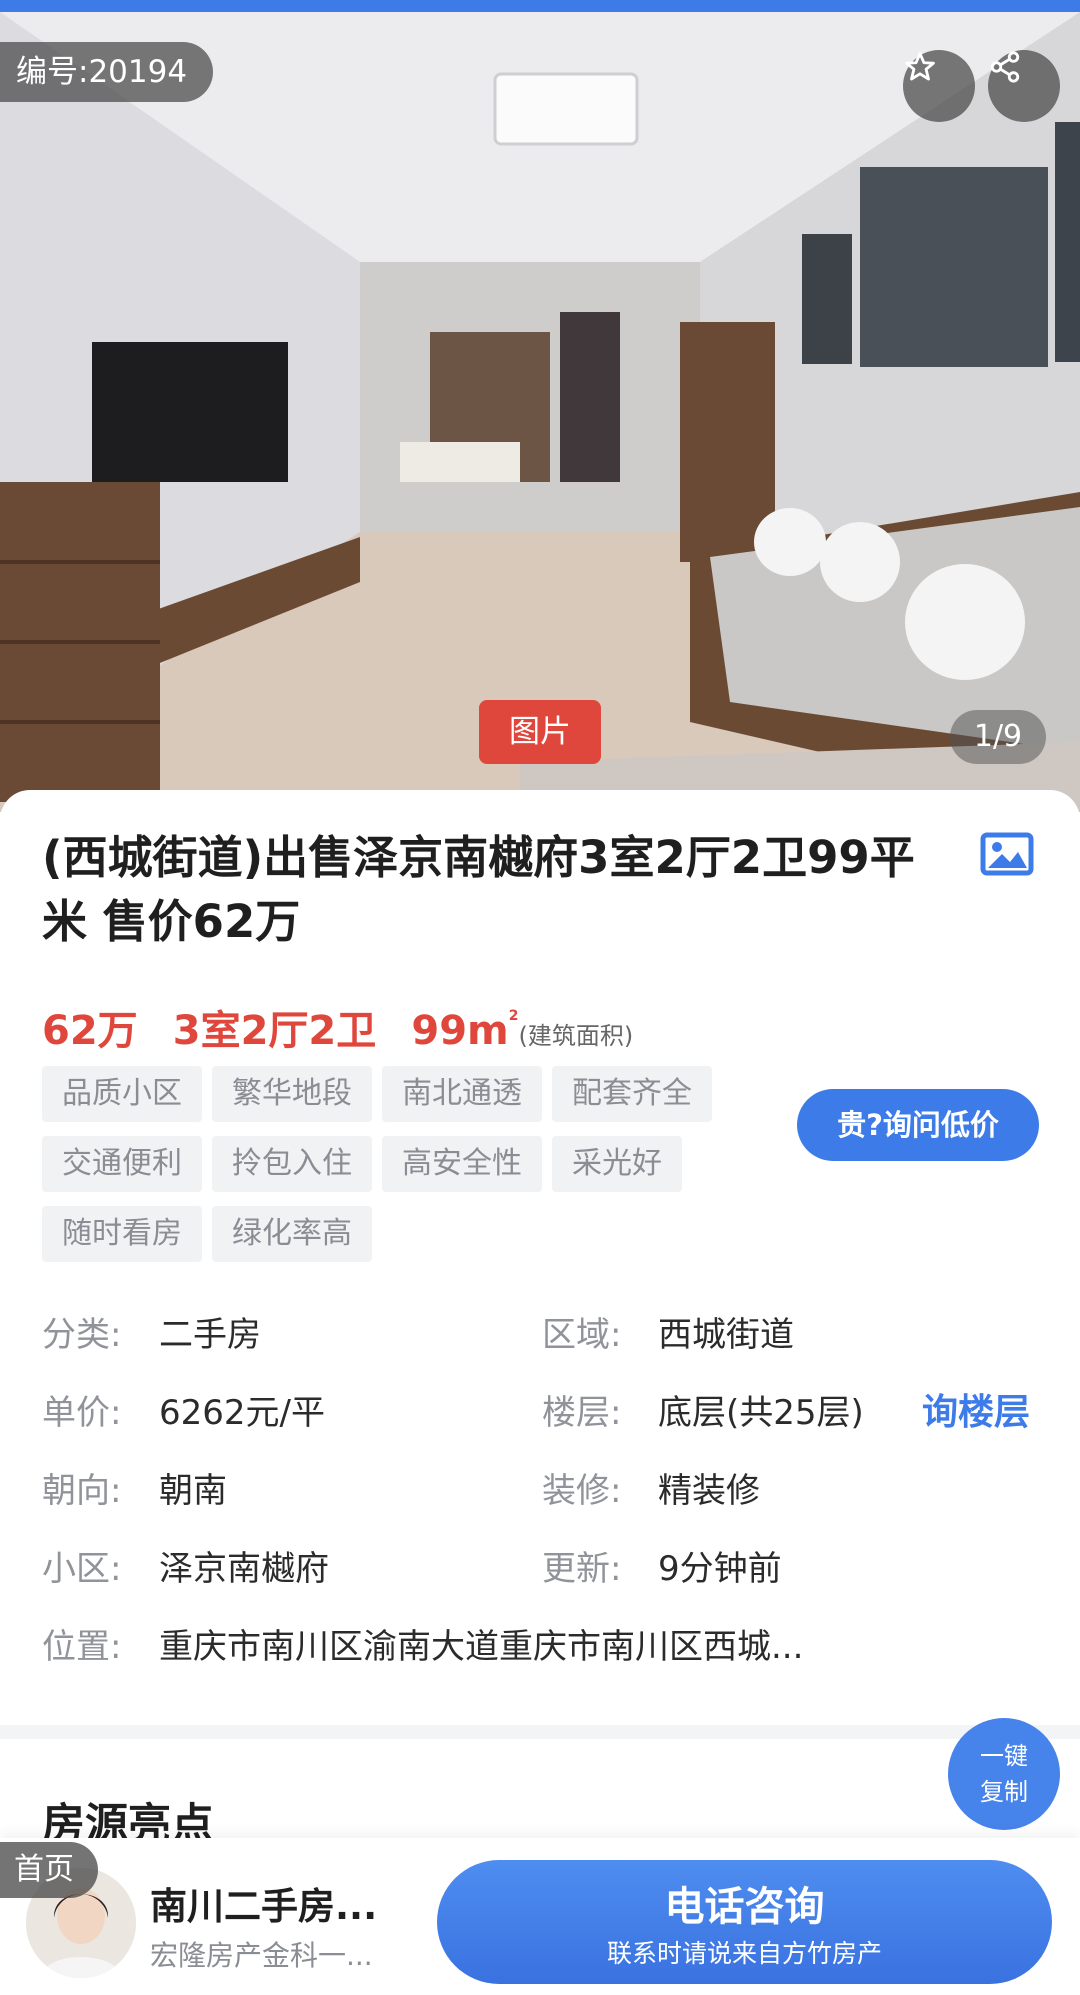 Image resolution: width=1080 pixels, height=1995 pixels. Describe the element at coordinates (582, 1413) in the screenshot. I see `floor-label: 楼层:` at that location.